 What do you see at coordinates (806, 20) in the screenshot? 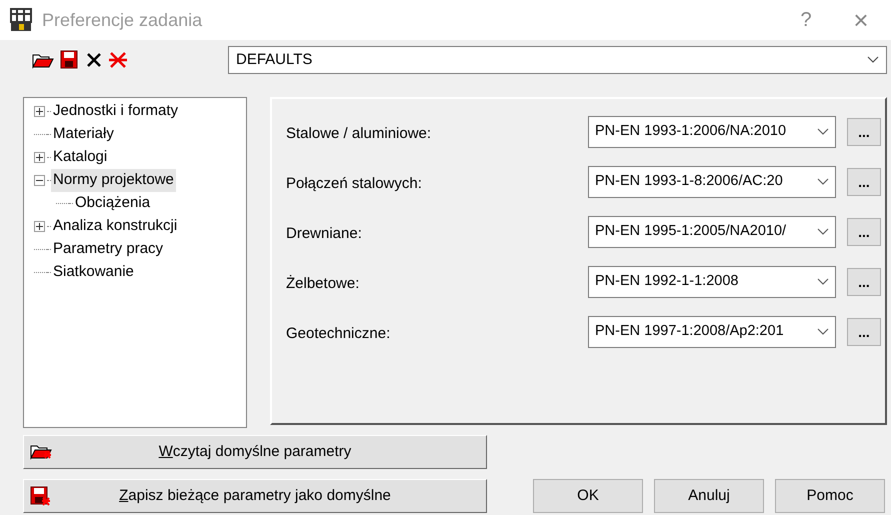
I see `help-button: ?` at bounding box center [806, 20].